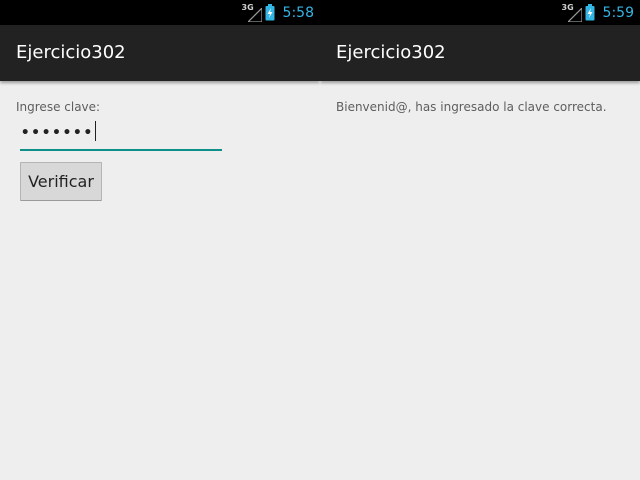  Describe the element at coordinates (298, 12) in the screenshot. I see `clock: 5:58` at that location.